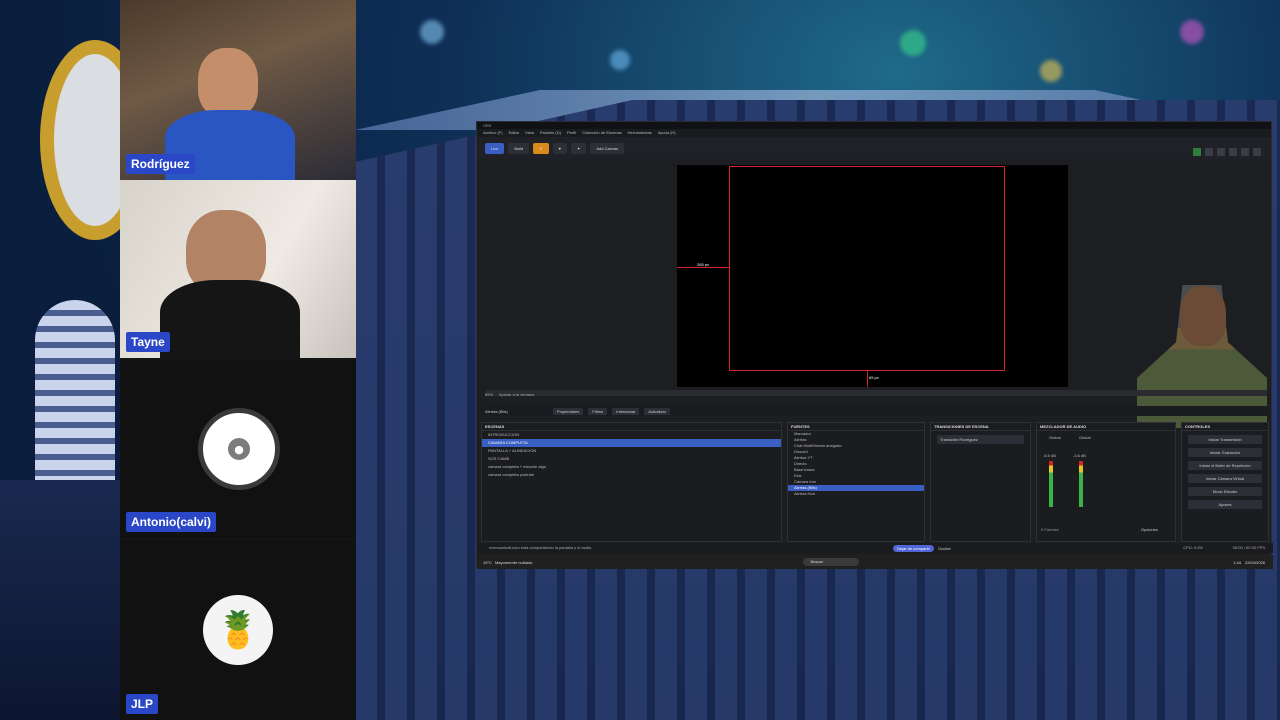 This screenshot has height=720, width=1280. I want to click on scene-item: camara completa + estuche algo, so click(631, 467).